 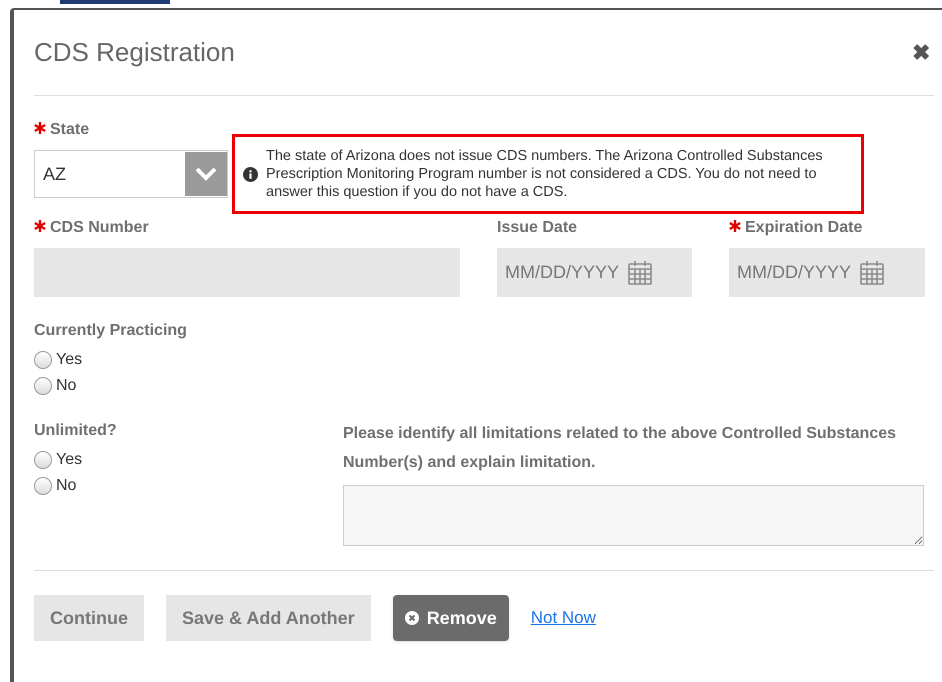 What do you see at coordinates (620, 448) in the screenshot?
I see `limitations-label: Please identify all limitations related to the above Controlled Substances Number(s) and explain limitation.` at bounding box center [620, 448].